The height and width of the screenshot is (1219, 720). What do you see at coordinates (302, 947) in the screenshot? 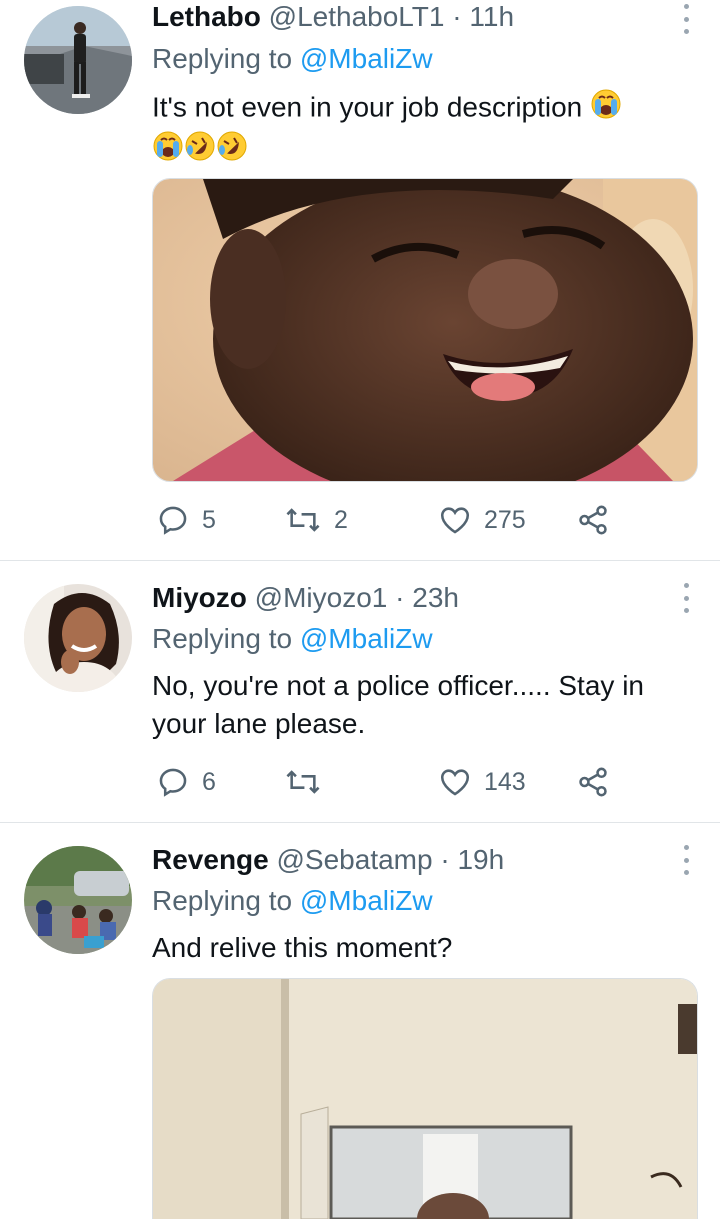
I see `tweet-text: And relive this moment?` at bounding box center [302, 947].